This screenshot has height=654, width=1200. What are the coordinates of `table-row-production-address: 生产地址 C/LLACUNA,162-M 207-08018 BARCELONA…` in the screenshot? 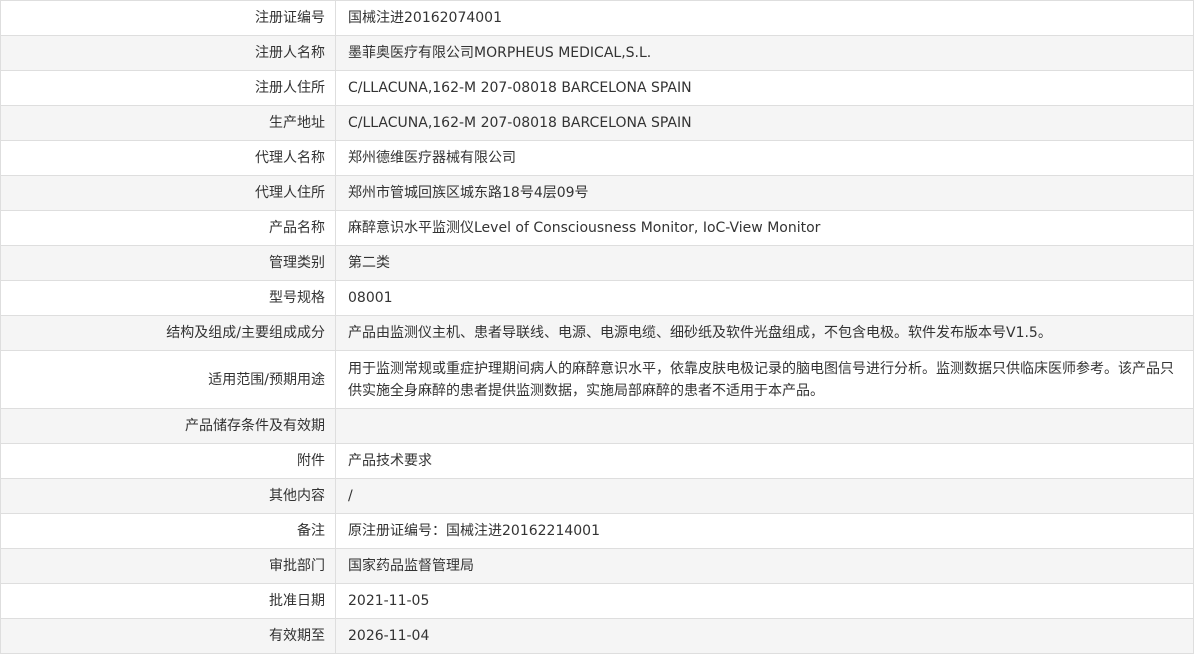 It's located at (597, 123).